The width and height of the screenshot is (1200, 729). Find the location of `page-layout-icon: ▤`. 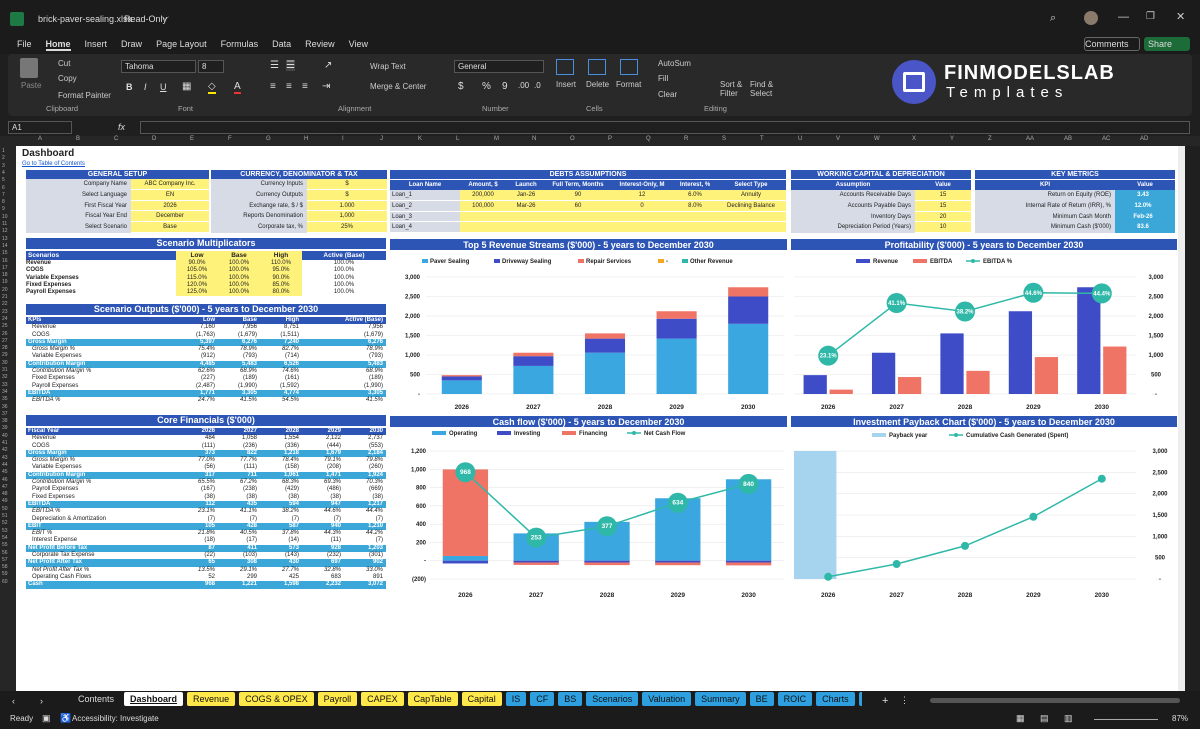

page-layout-icon: ▤ is located at coordinates (1044, 718).